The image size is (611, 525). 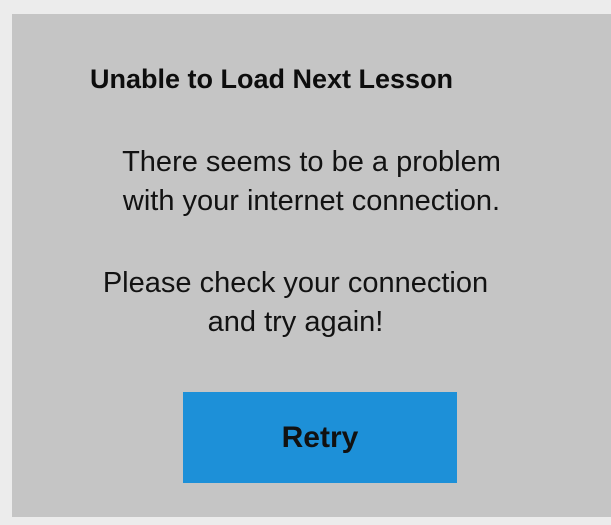 What do you see at coordinates (272, 79) in the screenshot?
I see `dialog-title: Unable to Load Next Lesson` at bounding box center [272, 79].